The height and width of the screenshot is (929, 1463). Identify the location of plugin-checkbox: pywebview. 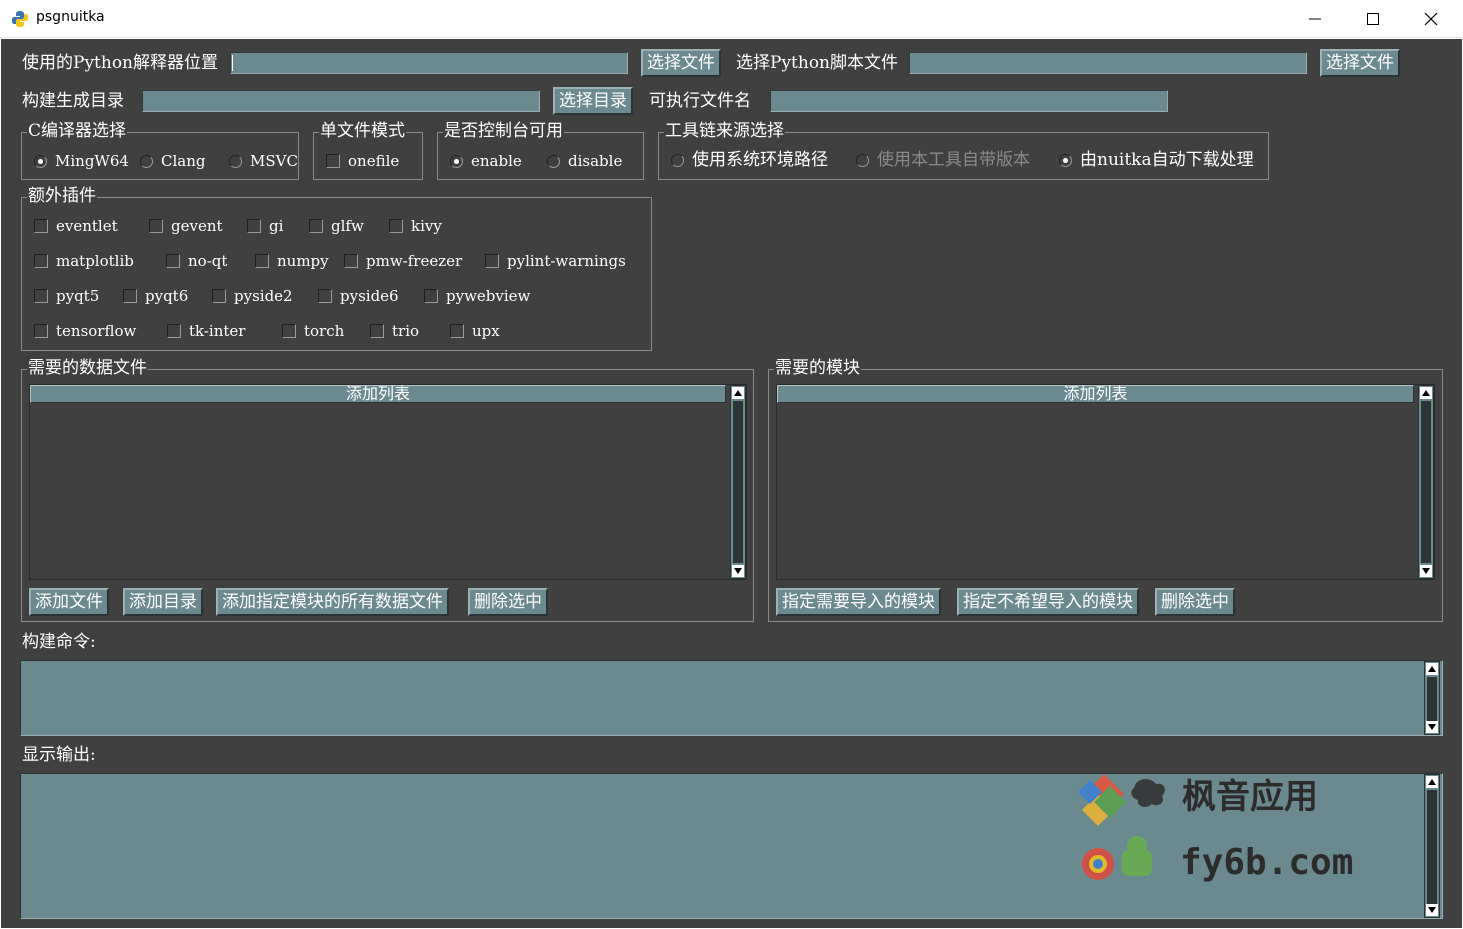
(477, 296).